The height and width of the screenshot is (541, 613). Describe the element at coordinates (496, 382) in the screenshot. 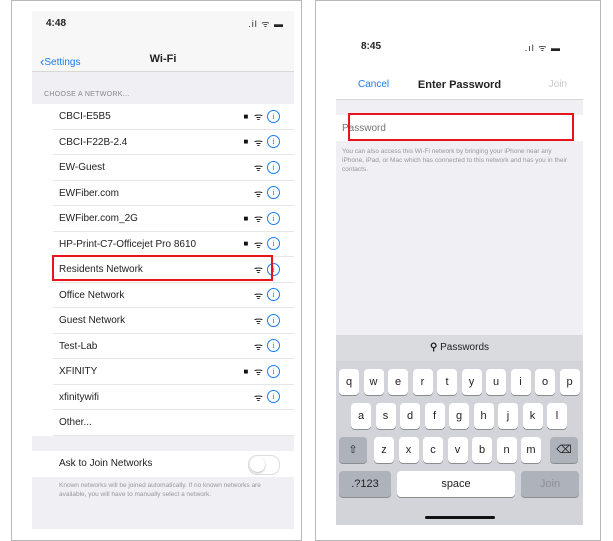

I see `key-u: u` at that location.